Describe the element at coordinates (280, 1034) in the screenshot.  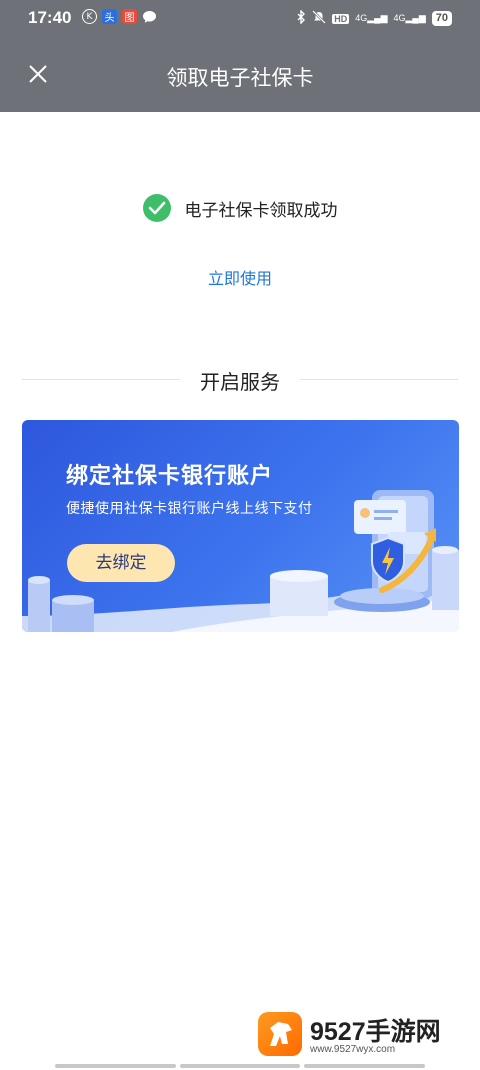
I see `horse-logo-icon` at that location.